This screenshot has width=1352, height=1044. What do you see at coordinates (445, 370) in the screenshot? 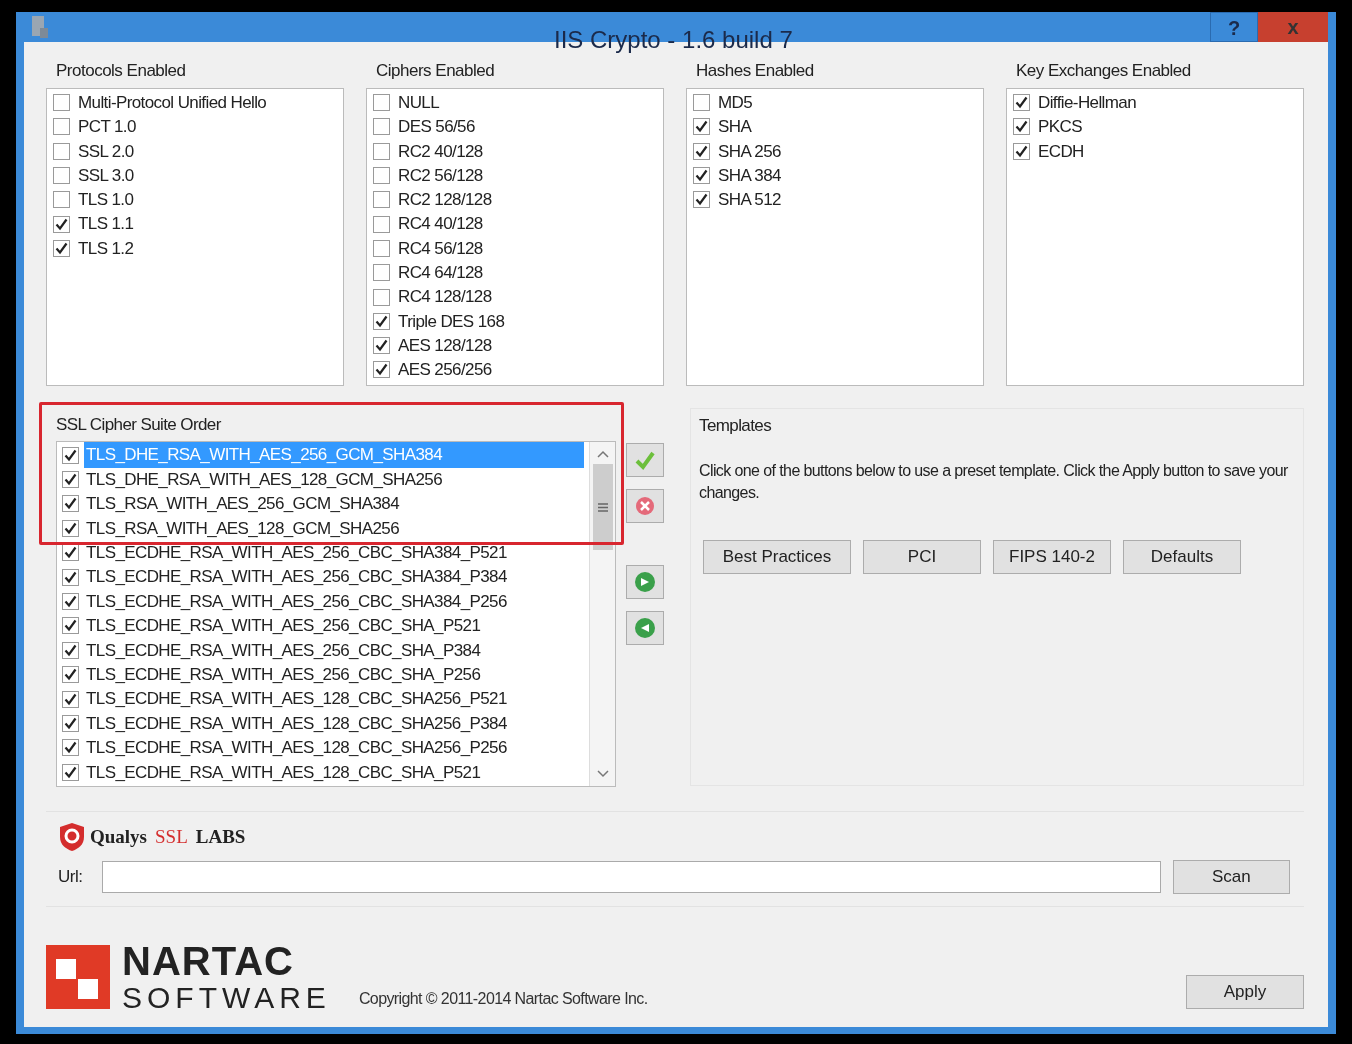
I see `option-label: AES 256/256` at bounding box center [445, 370].